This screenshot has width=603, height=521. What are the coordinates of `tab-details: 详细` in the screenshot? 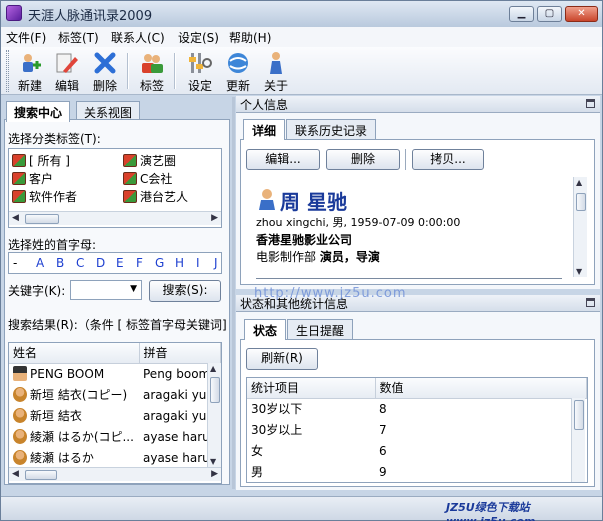 It's located at (264, 129).